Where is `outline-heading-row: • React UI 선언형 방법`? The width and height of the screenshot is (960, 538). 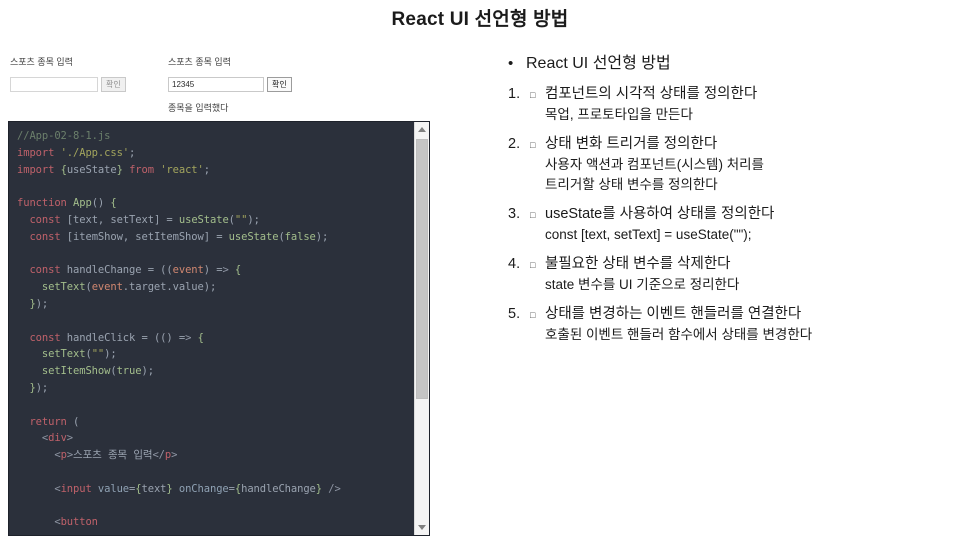 outline-heading-row: • React UI 선언형 방법 is located at coordinates (733, 63).